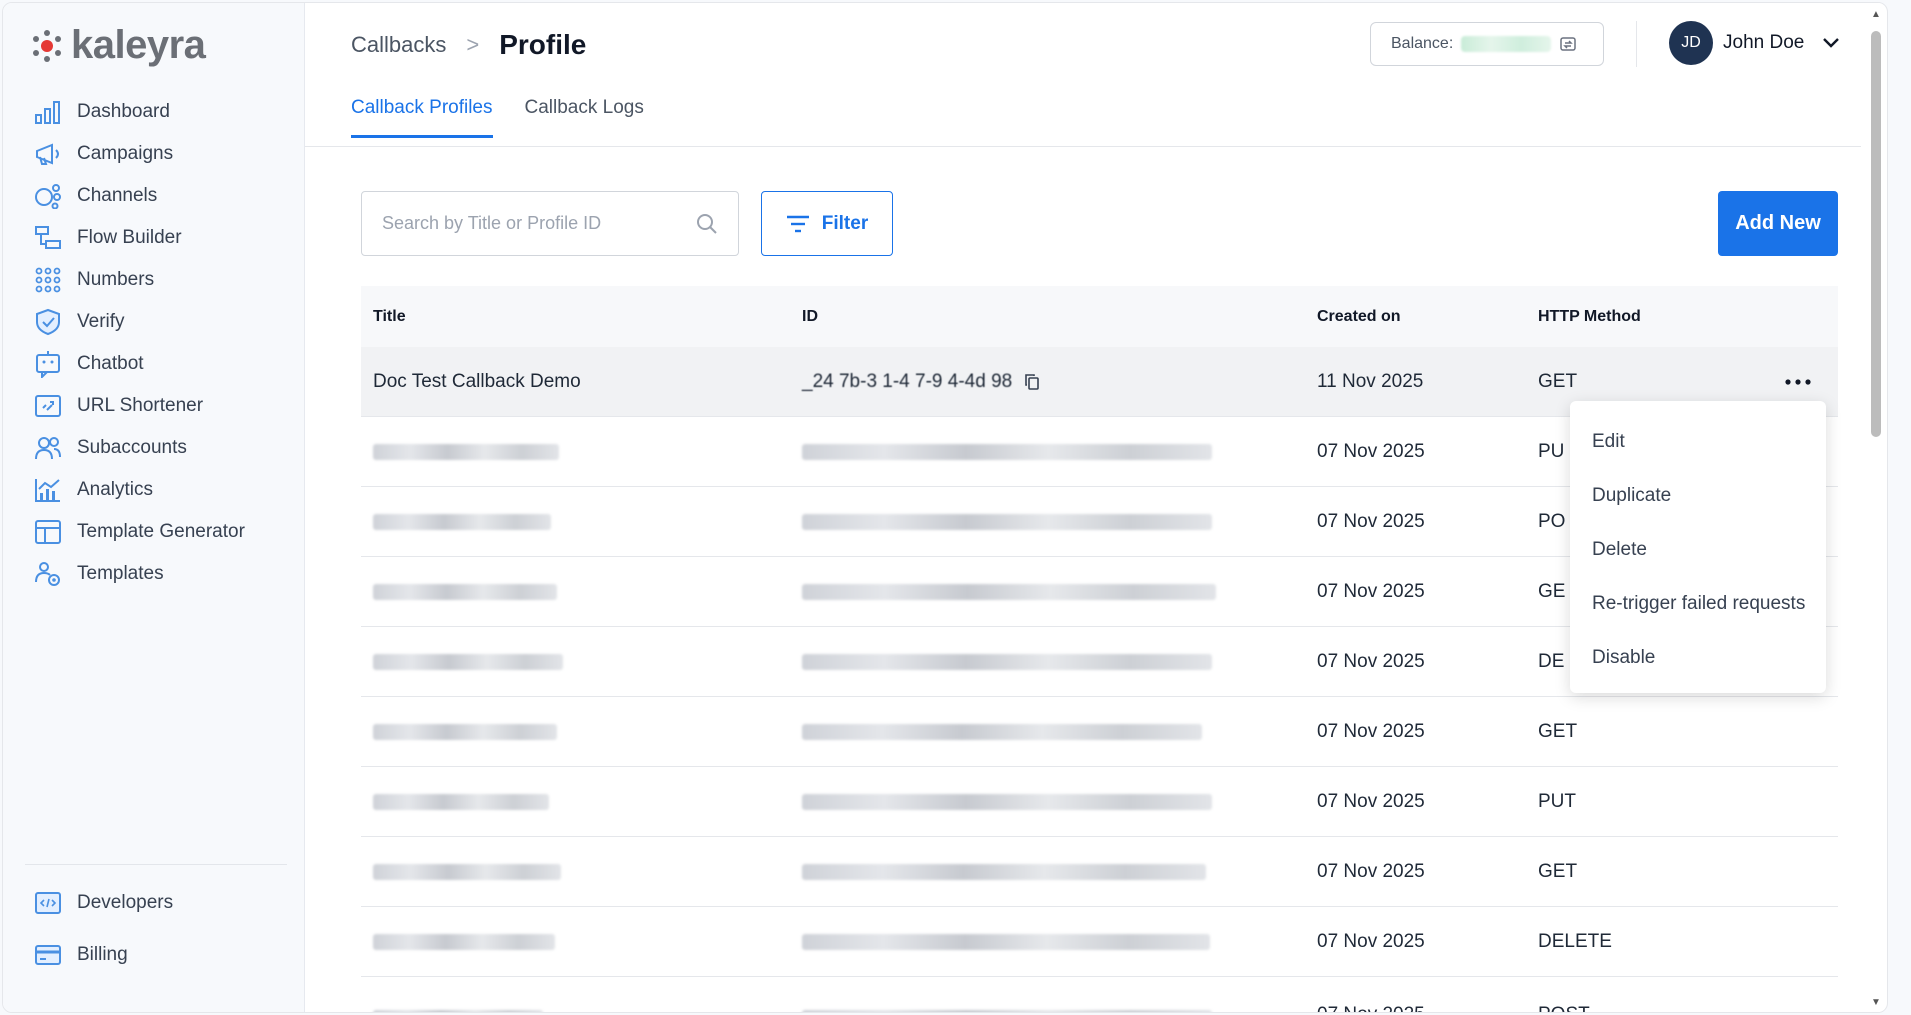  I want to click on sidebar-item-billing: Billing, so click(80, 955).